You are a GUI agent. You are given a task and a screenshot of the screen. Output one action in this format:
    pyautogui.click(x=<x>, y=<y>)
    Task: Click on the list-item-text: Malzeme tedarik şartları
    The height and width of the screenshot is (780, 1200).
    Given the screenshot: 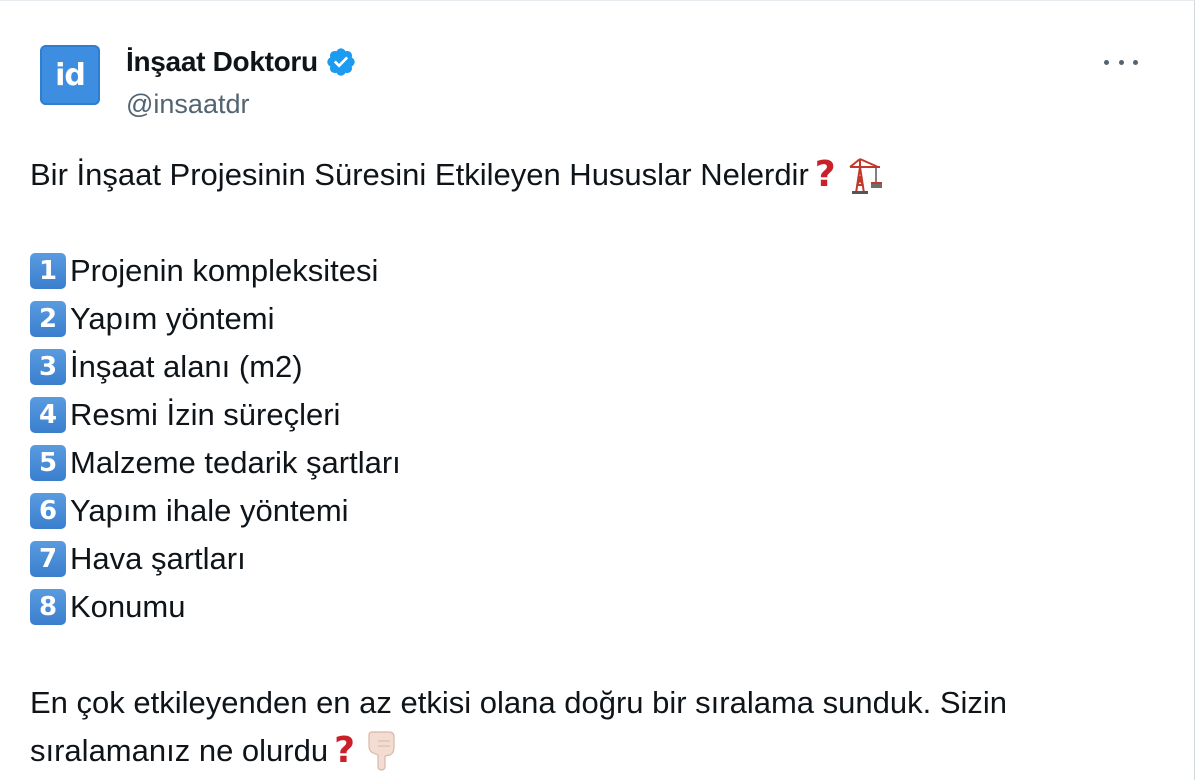 What is the action you would take?
    pyautogui.click(x=235, y=462)
    